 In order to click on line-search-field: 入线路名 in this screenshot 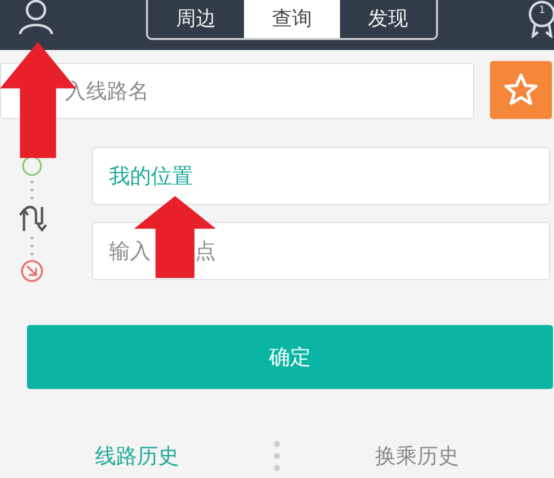, I will do `click(237, 91)`.